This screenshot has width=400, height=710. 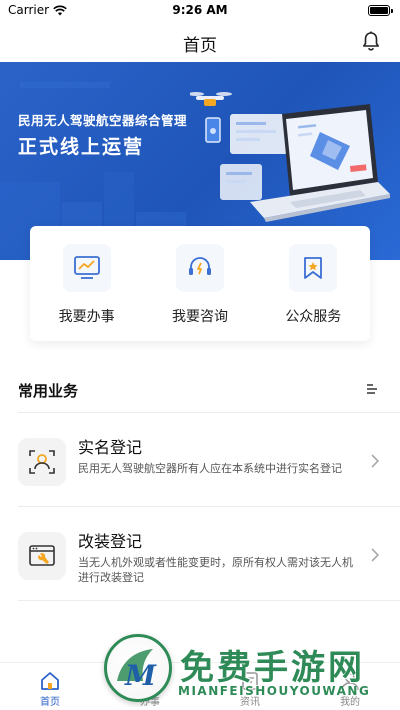 I want to click on watermark-subtext: MIANFEISHOUYOUWANG, so click(x=274, y=691).